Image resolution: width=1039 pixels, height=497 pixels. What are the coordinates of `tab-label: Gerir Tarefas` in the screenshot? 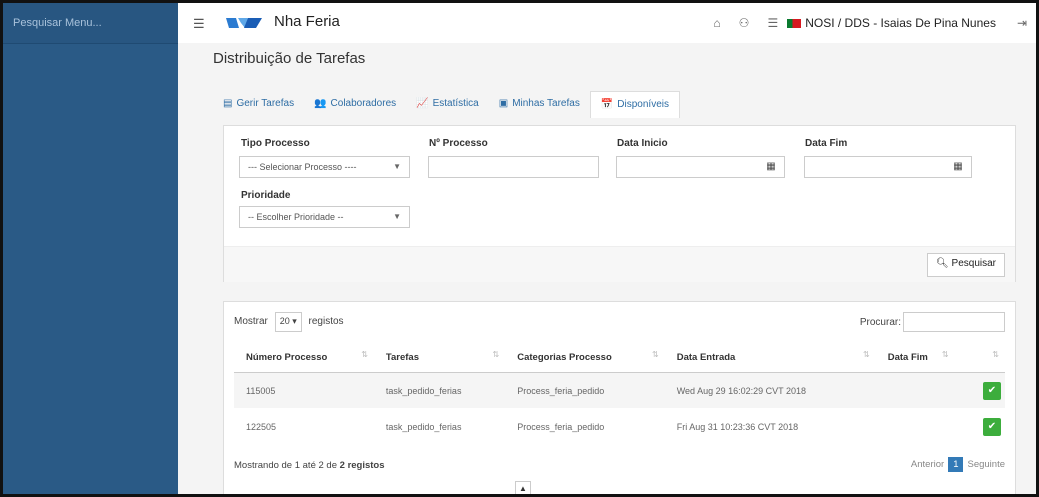 It's located at (265, 103).